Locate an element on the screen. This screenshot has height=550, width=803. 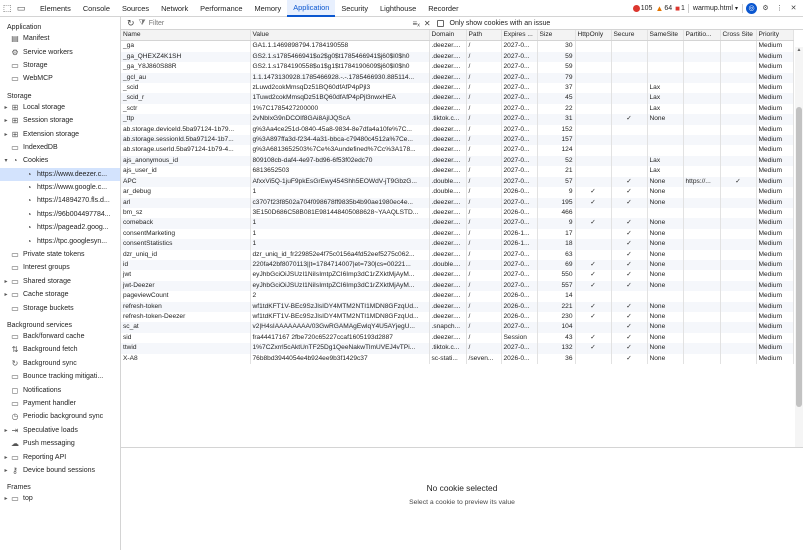
sidebar-item-speculative-loads: ▸ ⇥ Speculative loads is located at coordinates (60, 430).